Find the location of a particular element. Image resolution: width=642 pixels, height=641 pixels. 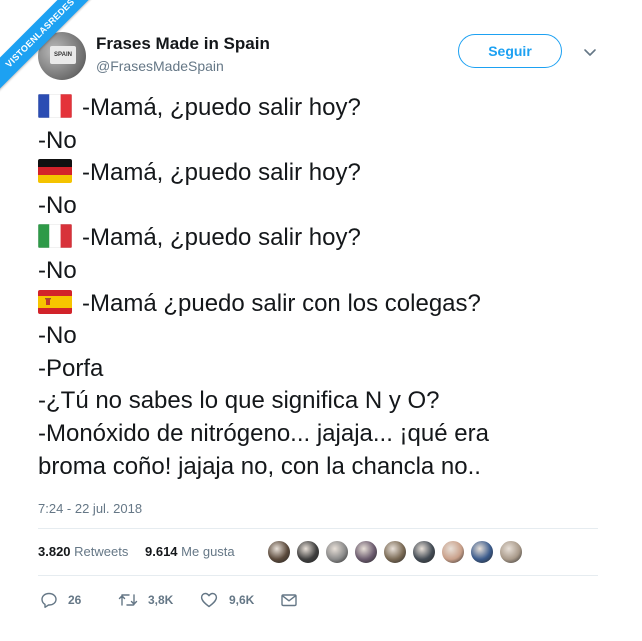

flag-germany-icon is located at coordinates (55, 171).